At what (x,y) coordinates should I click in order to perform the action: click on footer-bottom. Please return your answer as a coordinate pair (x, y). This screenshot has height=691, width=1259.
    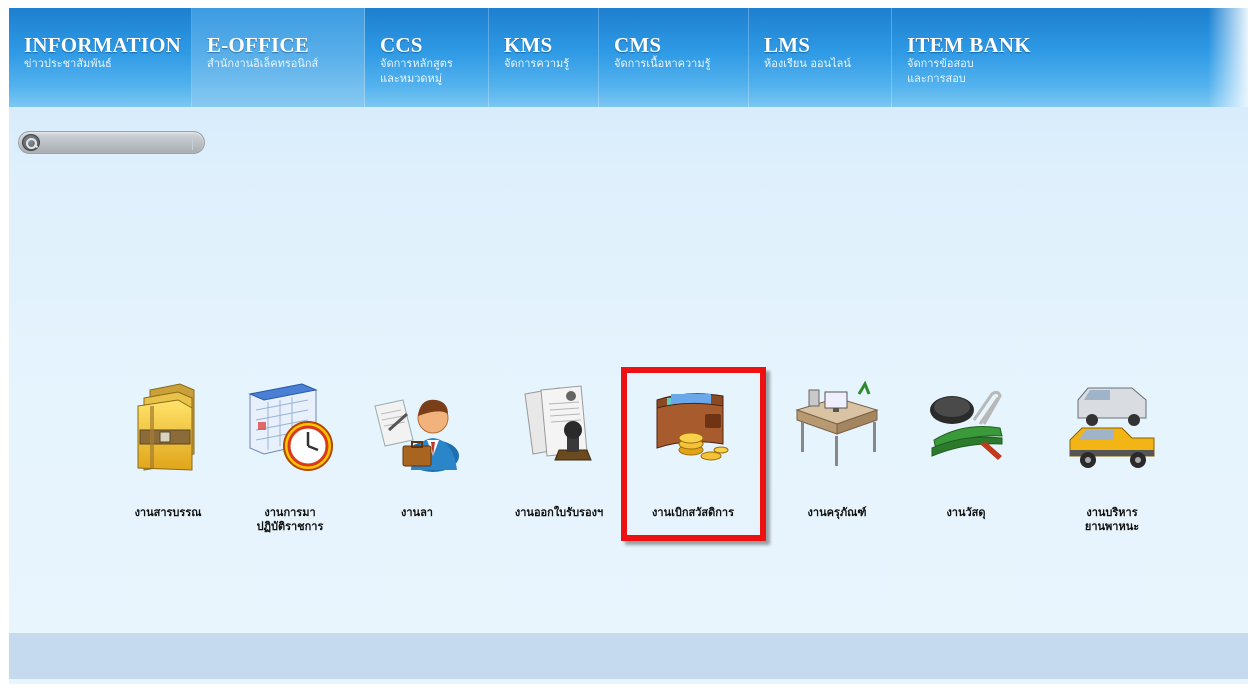
    Looking at the image, I should click on (628, 681).